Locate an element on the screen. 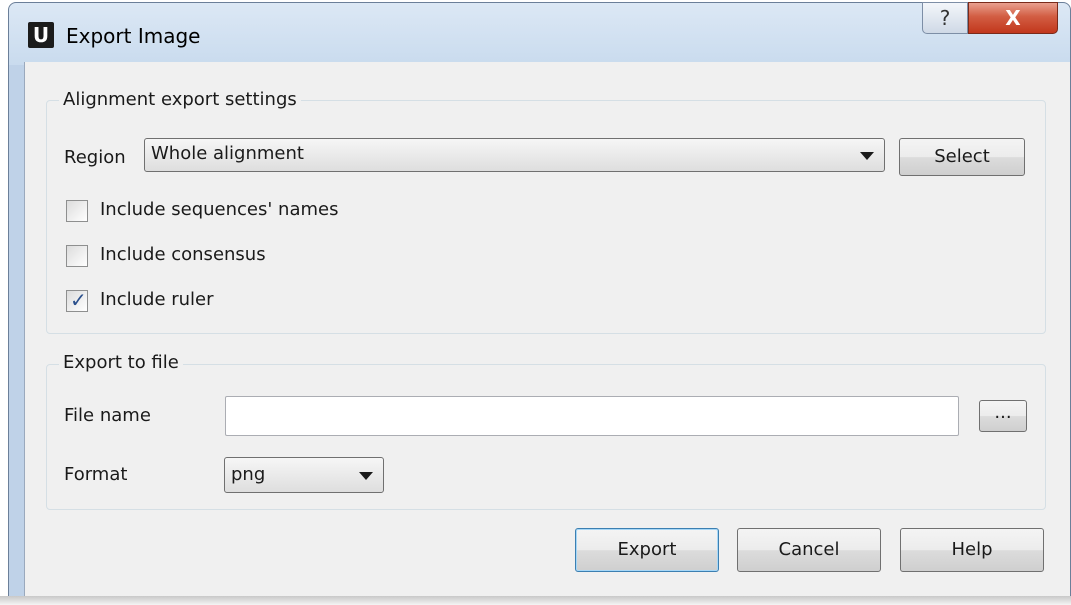 This screenshot has width=1071, height=605. region-dropdown: Whole alignment is located at coordinates (514, 155).